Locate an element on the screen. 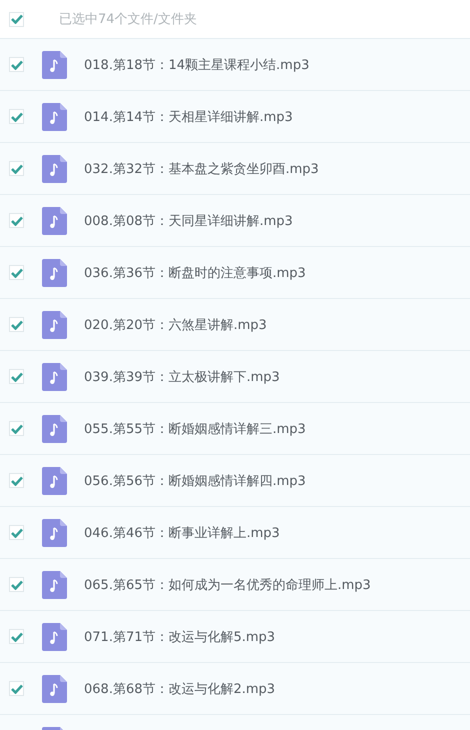 The height and width of the screenshot is (730, 470). file-name: 032.第32节：基本盘之紫贪坐卯酉.mp3 is located at coordinates (201, 169).